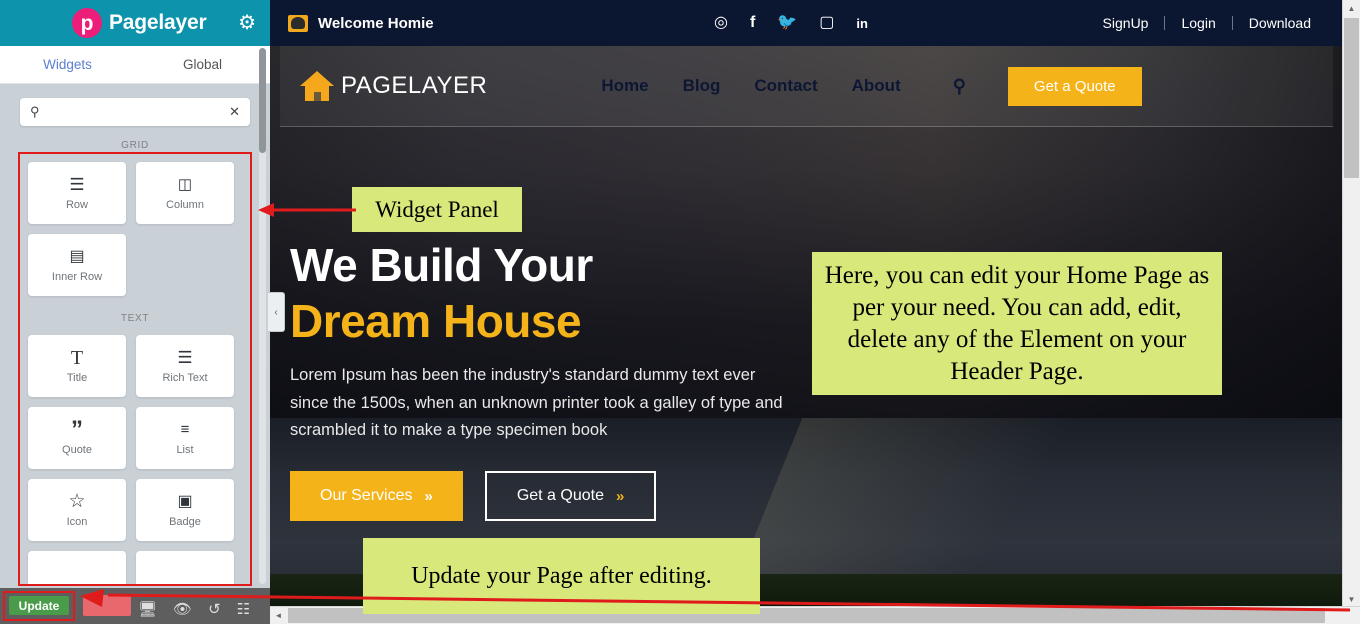 Image resolution: width=1360 pixels, height=624 pixels. What do you see at coordinates (752, 23) in the screenshot?
I see `facebook-icon: f` at bounding box center [752, 23].